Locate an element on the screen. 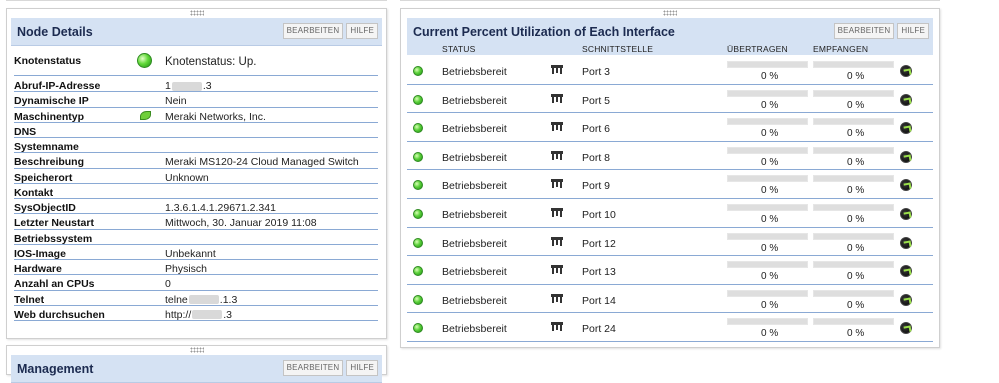 Image resolution: width=999 pixels, height=383 pixels. detail-value-text: telne is located at coordinates (176, 299).